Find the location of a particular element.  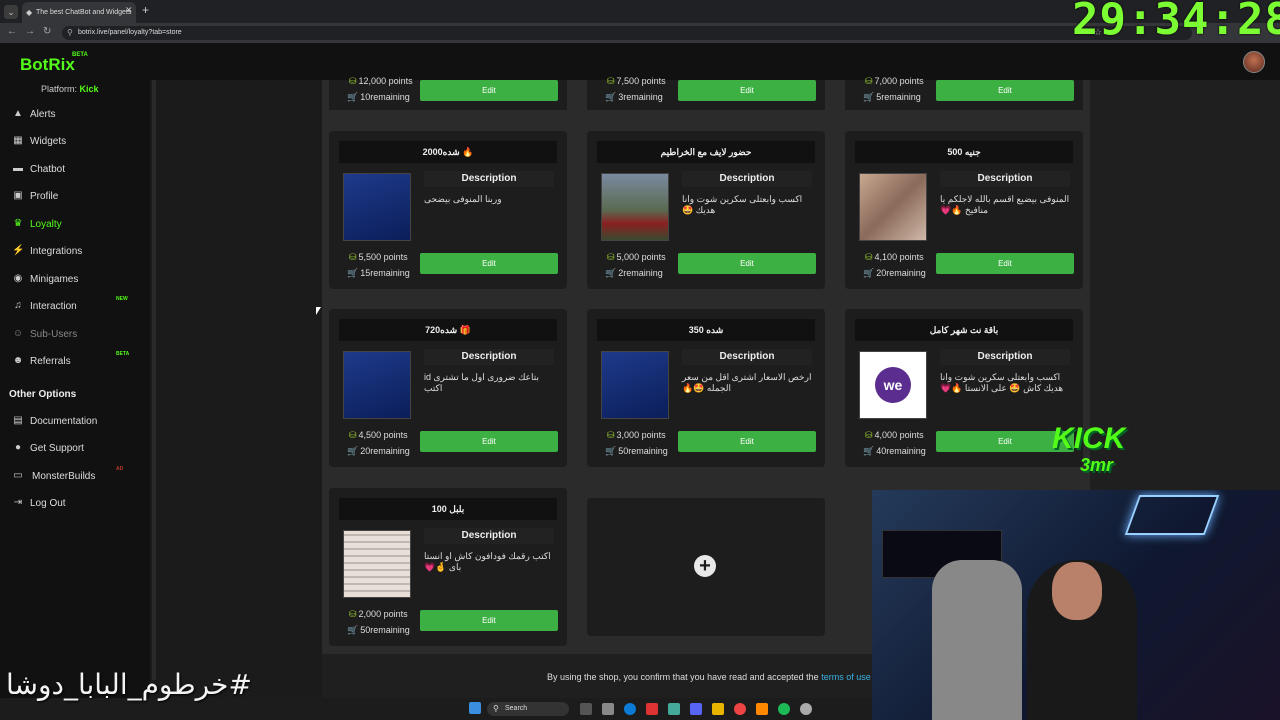

webcam-feed is located at coordinates (1076, 605).